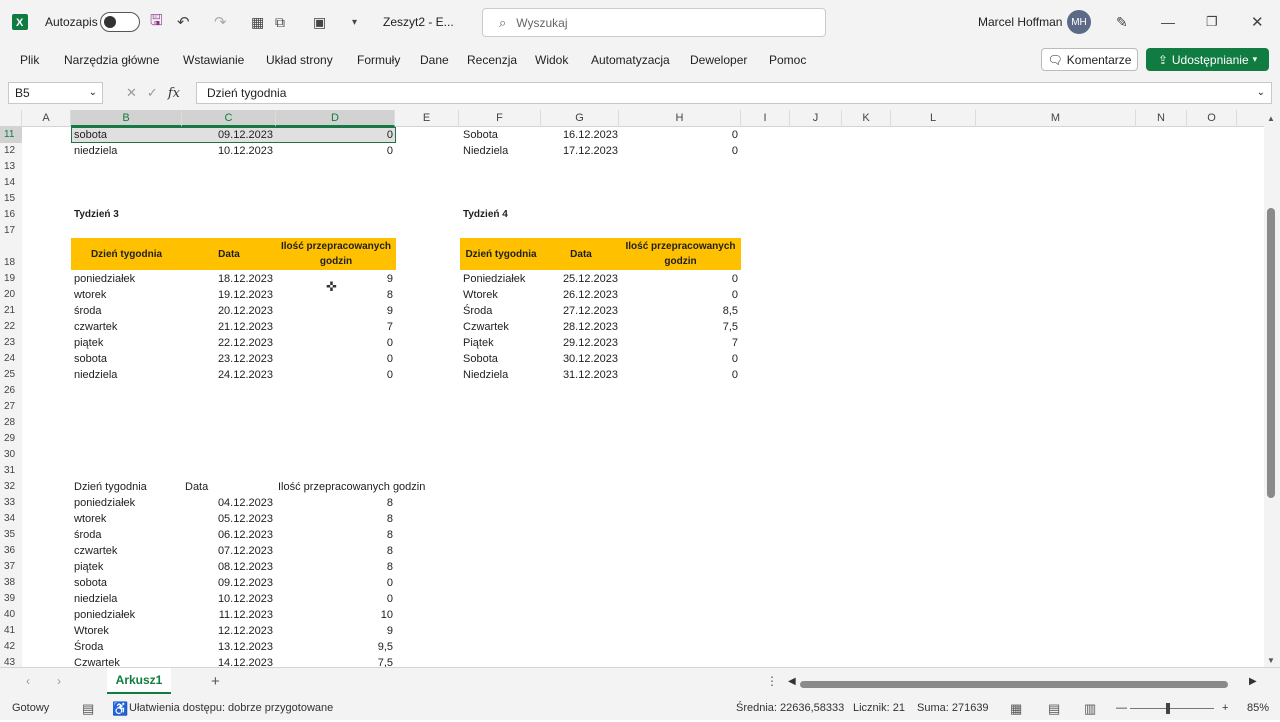  Describe the element at coordinates (816, 118) in the screenshot. I see `column-header-j: J` at that location.